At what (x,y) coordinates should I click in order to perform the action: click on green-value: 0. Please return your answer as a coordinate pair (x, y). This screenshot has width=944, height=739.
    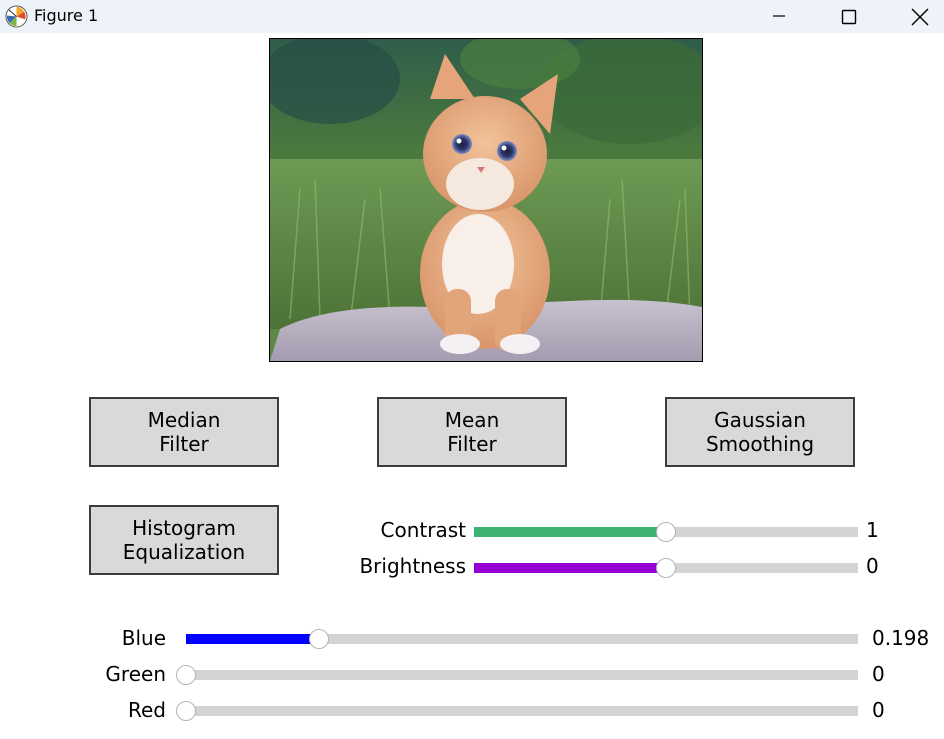
    Looking at the image, I should click on (878, 674).